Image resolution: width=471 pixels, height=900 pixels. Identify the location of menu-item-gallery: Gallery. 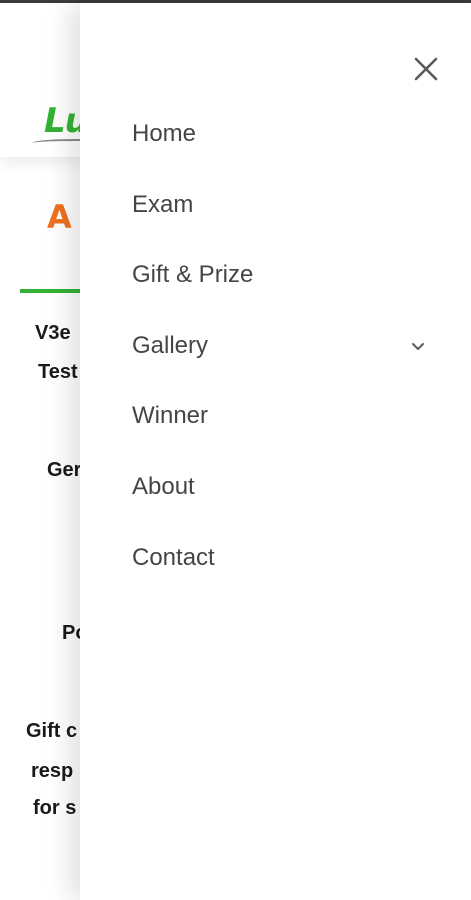
(282, 359).